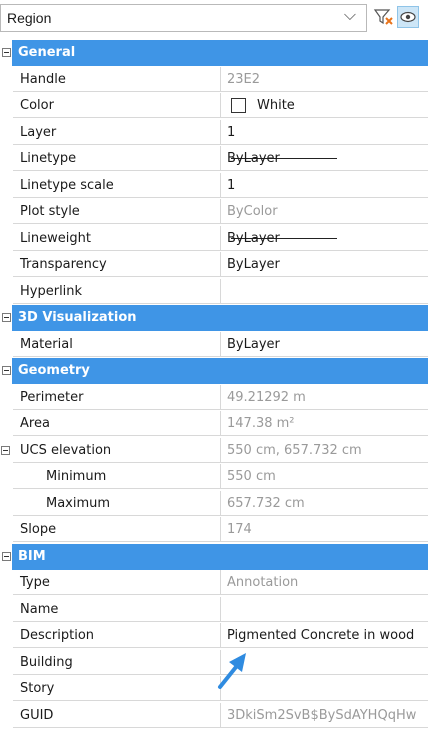  I want to click on property-value: ByLayer, so click(253, 238).